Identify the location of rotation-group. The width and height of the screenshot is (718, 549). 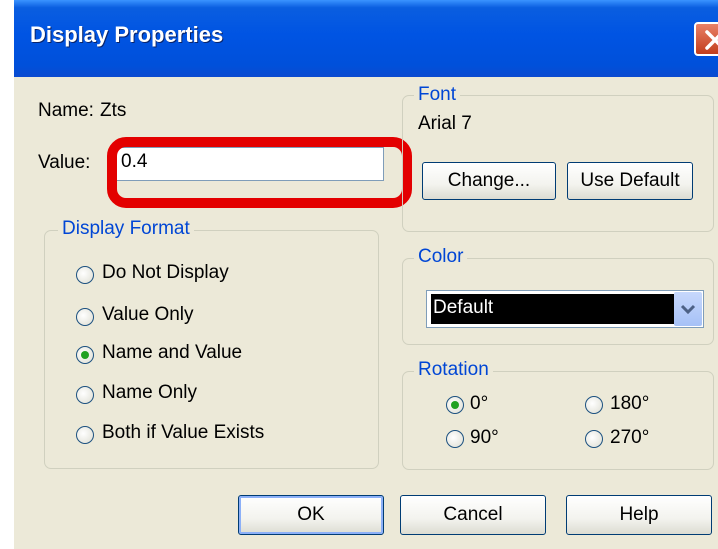
(558, 420).